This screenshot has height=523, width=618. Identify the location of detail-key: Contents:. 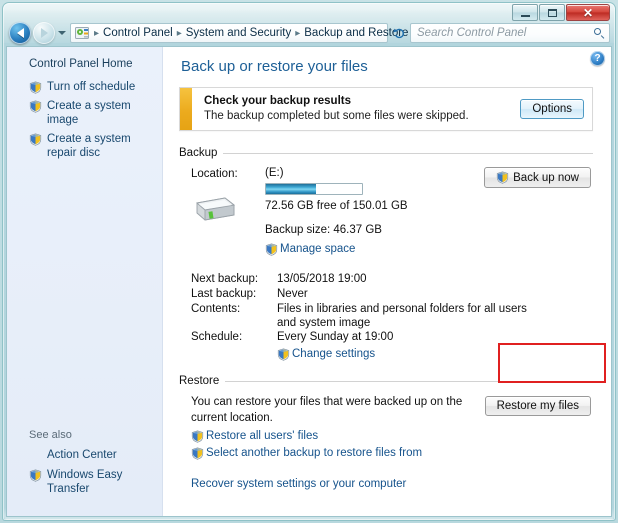
(216, 309).